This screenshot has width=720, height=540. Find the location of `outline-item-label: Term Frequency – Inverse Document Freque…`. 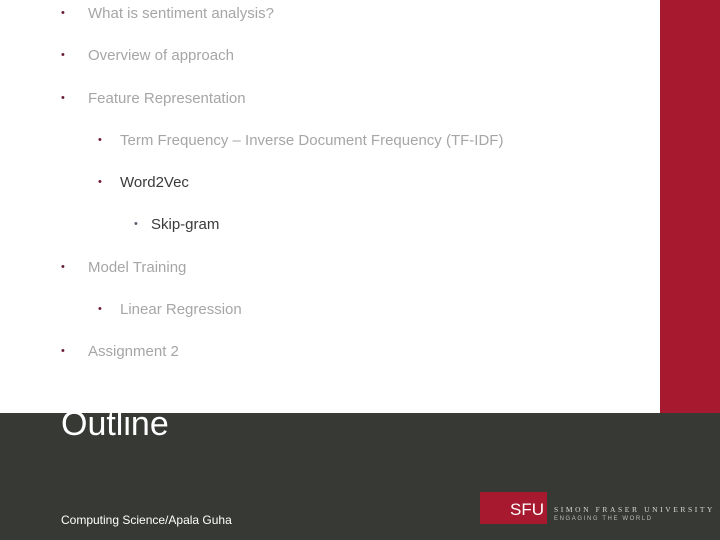

outline-item-label: Term Frequency – Inverse Document Freque… is located at coordinates (312, 140).